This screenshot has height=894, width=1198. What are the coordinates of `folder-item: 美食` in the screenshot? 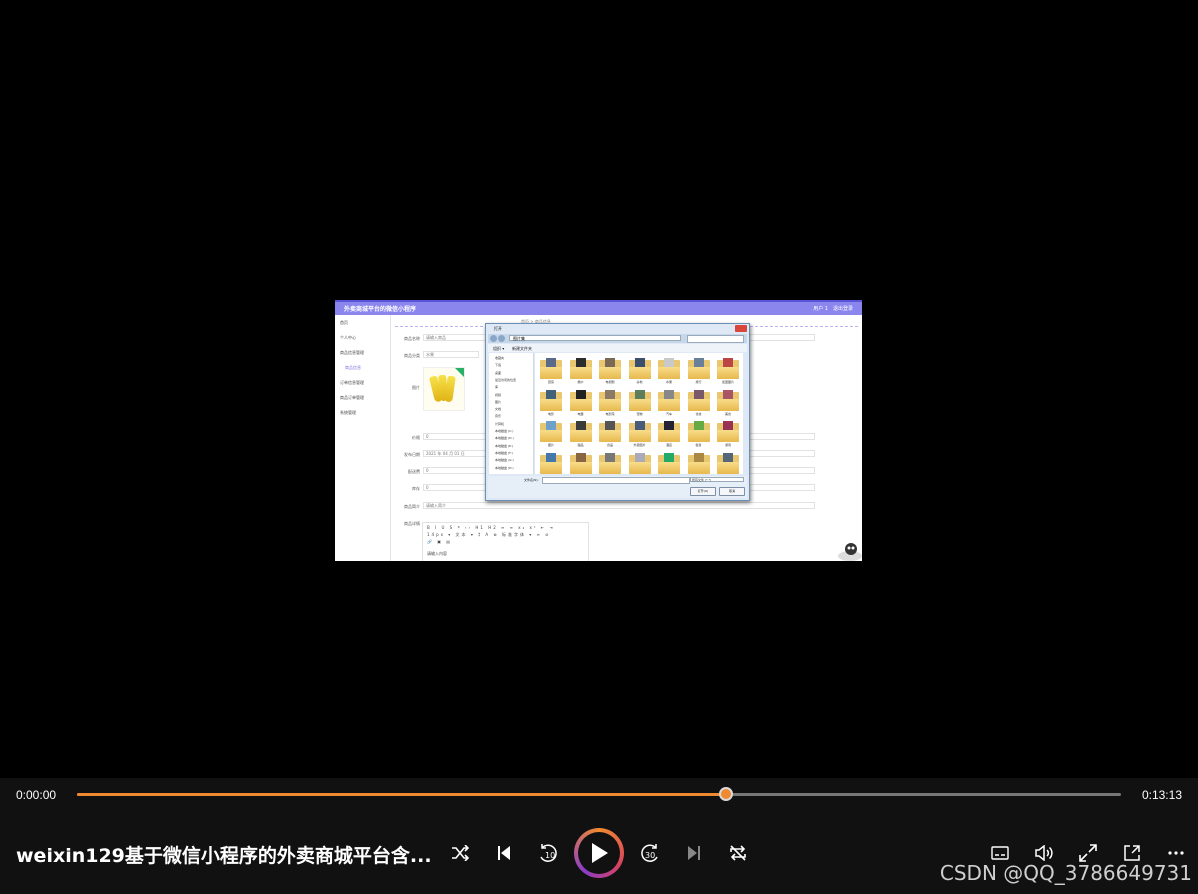 It's located at (728, 402).